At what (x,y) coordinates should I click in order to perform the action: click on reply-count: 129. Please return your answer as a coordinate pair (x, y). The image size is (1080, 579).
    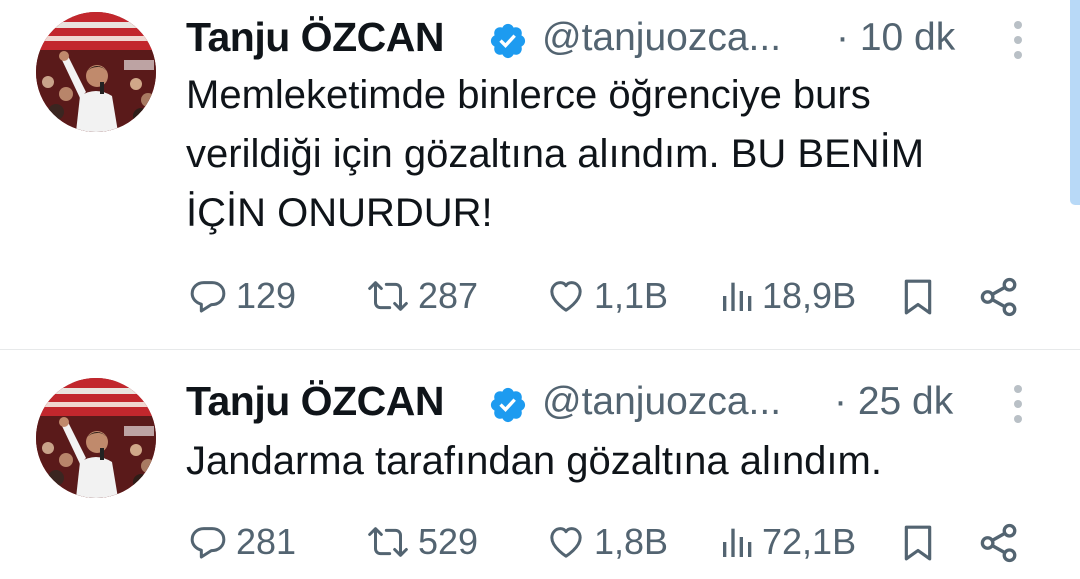
    Looking at the image, I should click on (266, 295).